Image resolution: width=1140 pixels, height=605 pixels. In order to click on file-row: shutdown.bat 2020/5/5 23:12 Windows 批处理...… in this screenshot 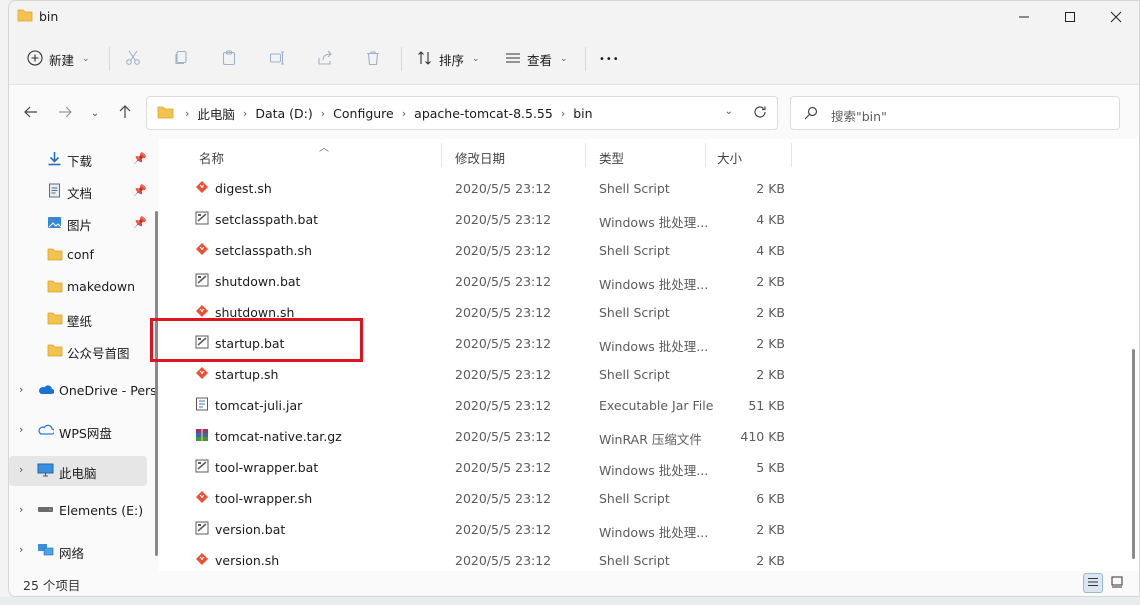, I will do `click(474, 281)`.